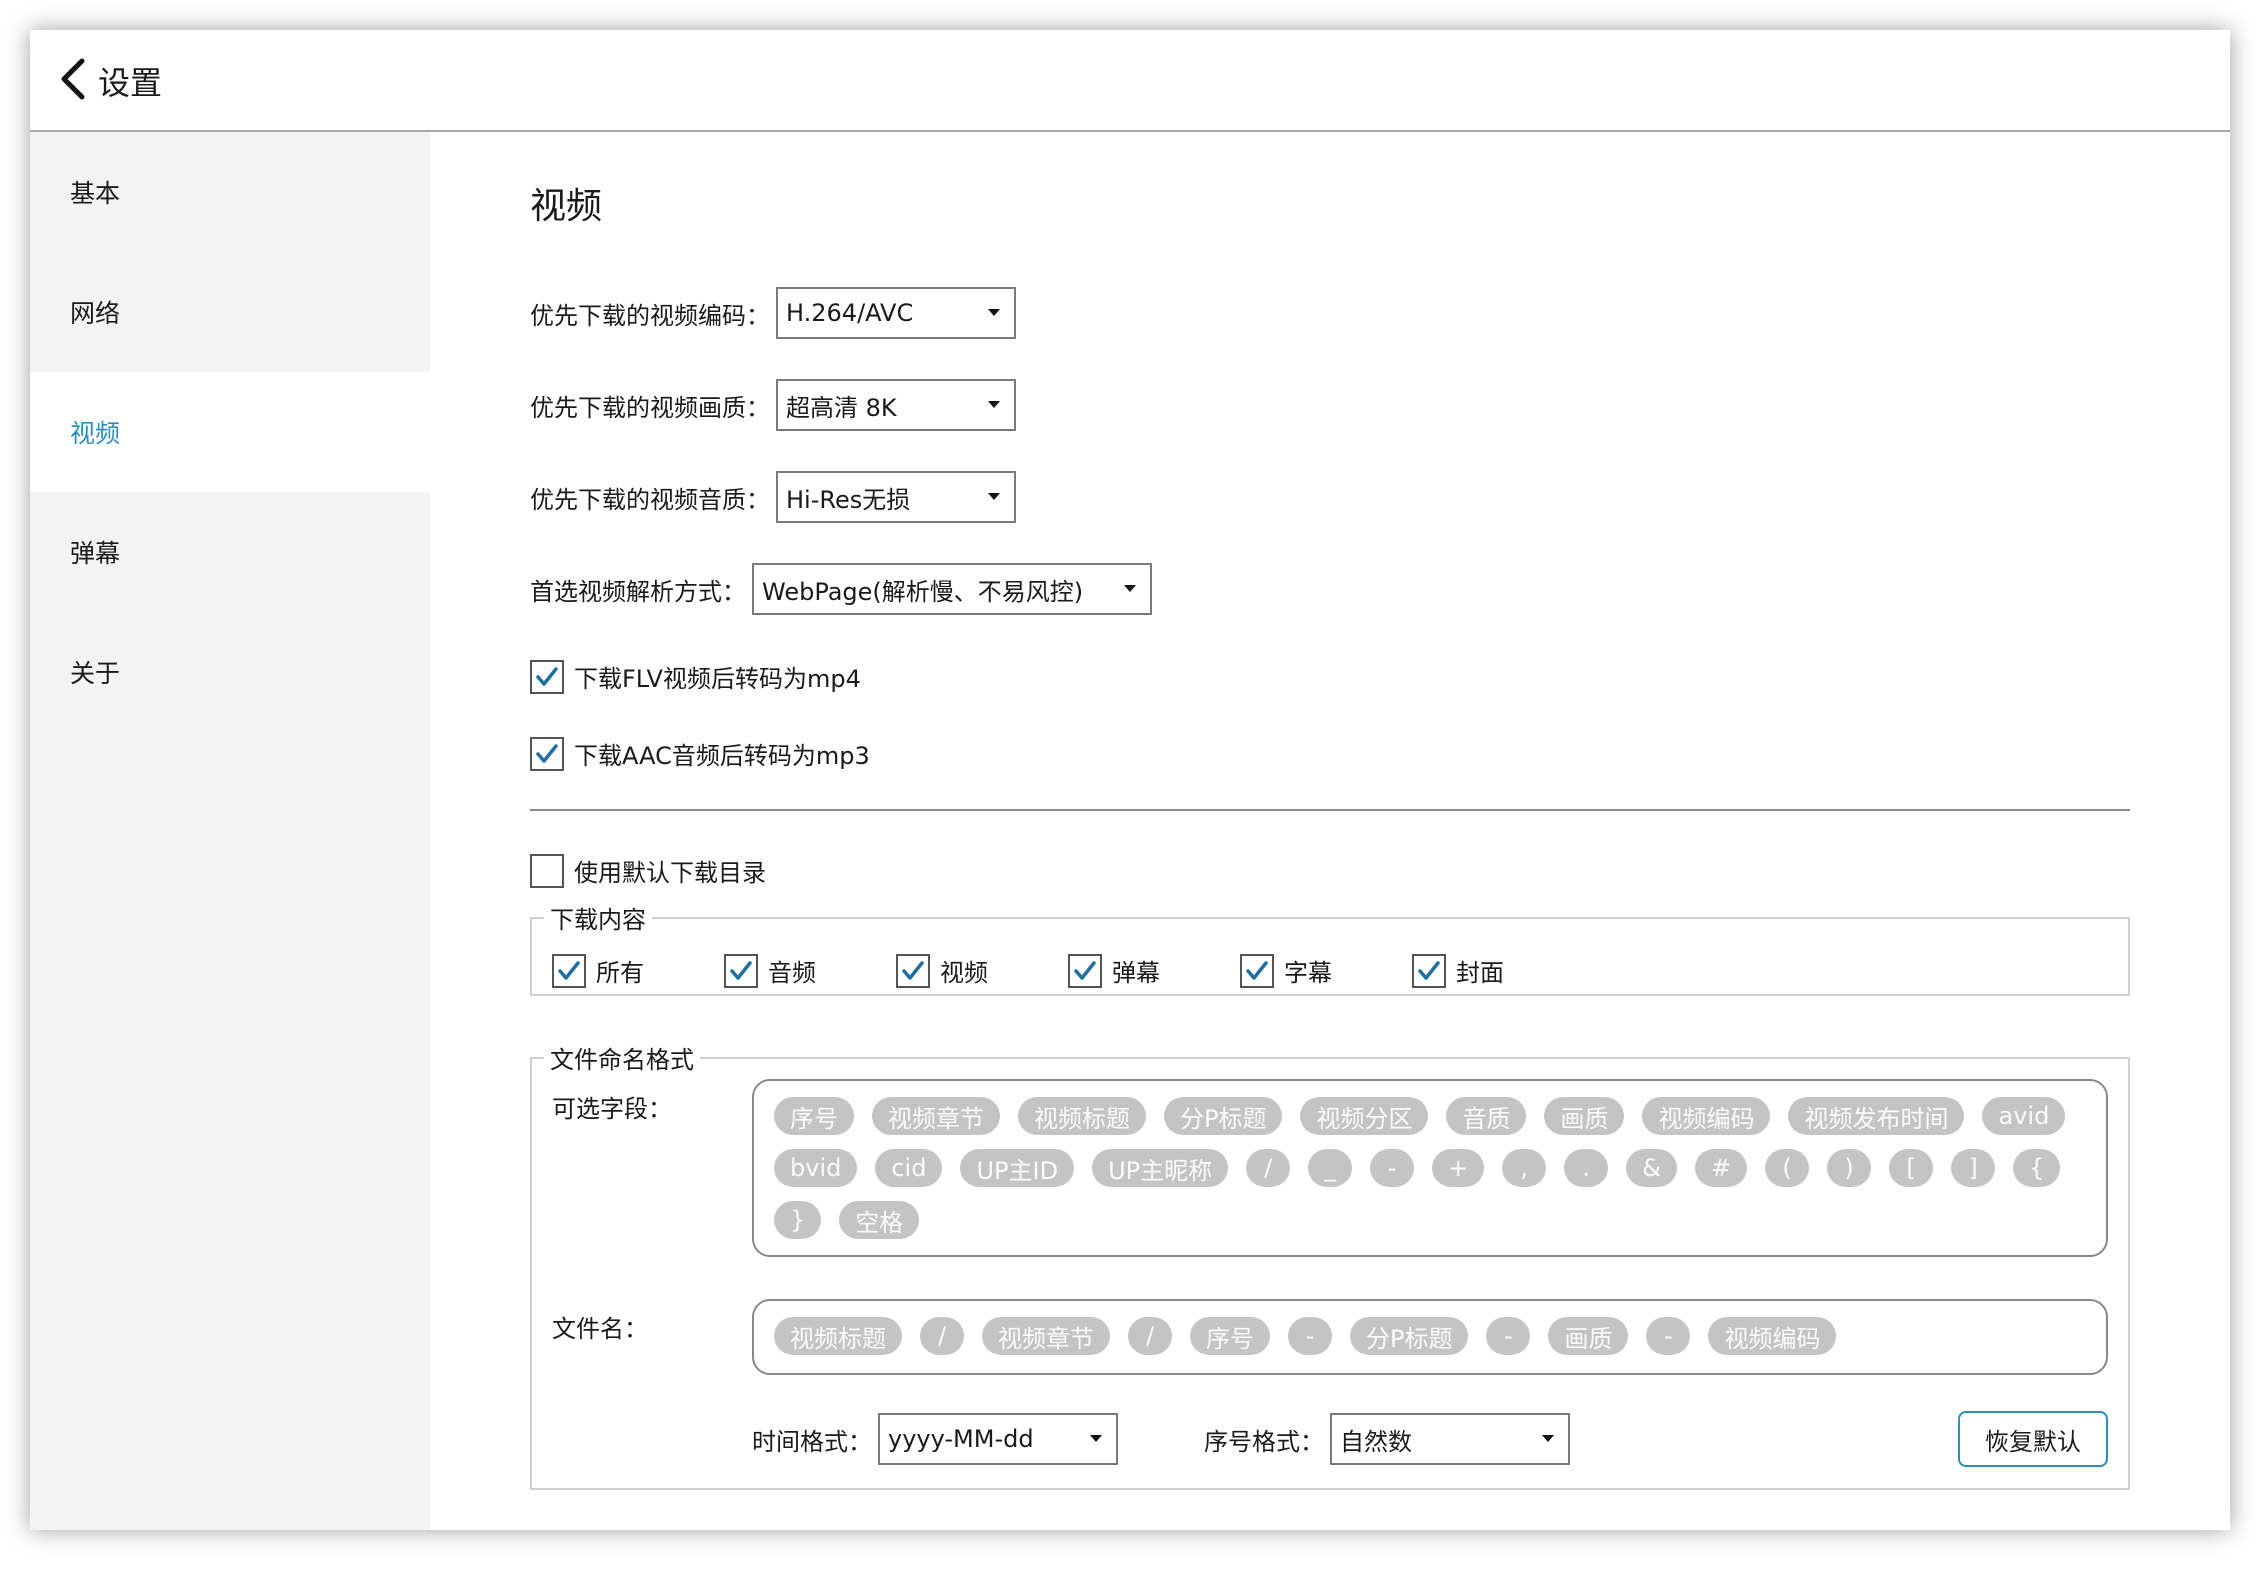  Describe the element at coordinates (1450, 1439) in the screenshot. I see `number-format-select: 自然数` at that location.